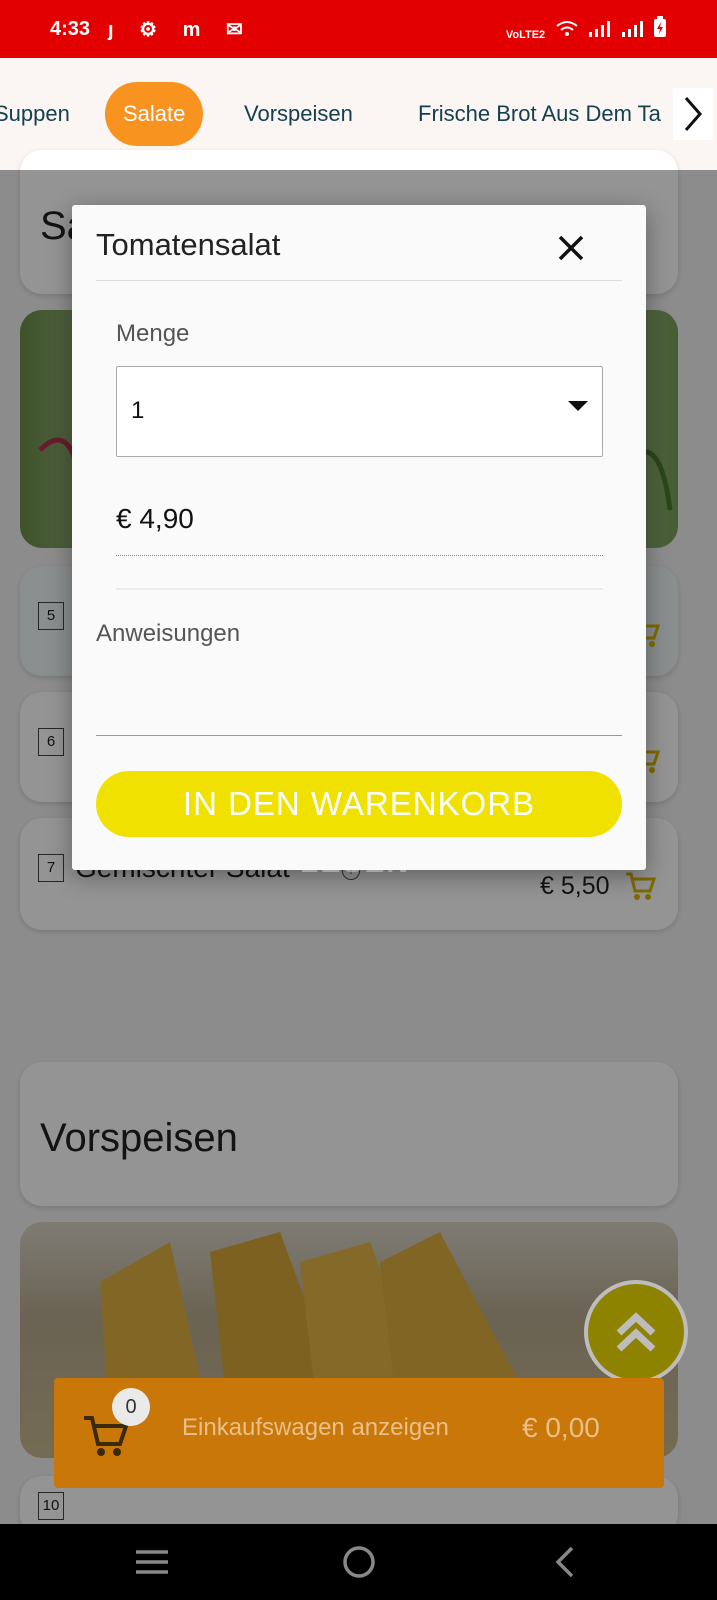  I want to click on scroll-right-button, so click(693, 114).